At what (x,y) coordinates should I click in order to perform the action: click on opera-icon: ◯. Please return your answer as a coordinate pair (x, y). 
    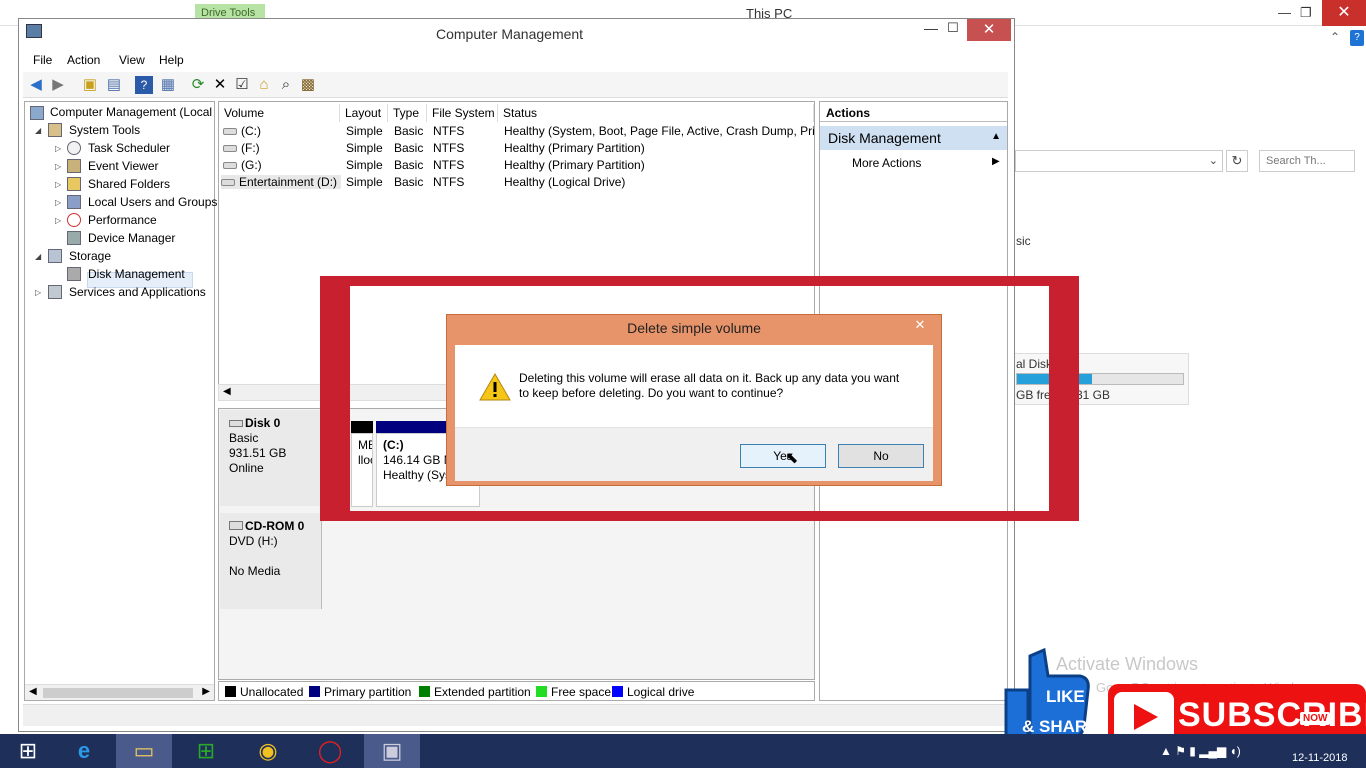
    Looking at the image, I should click on (330, 751).